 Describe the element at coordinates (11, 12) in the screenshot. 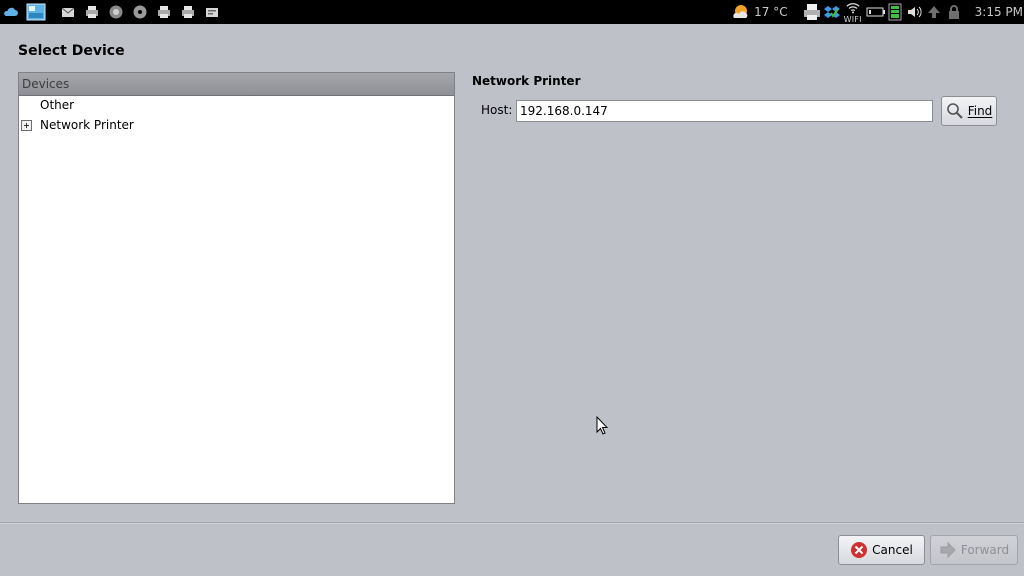

I see `cloud-icon` at that location.